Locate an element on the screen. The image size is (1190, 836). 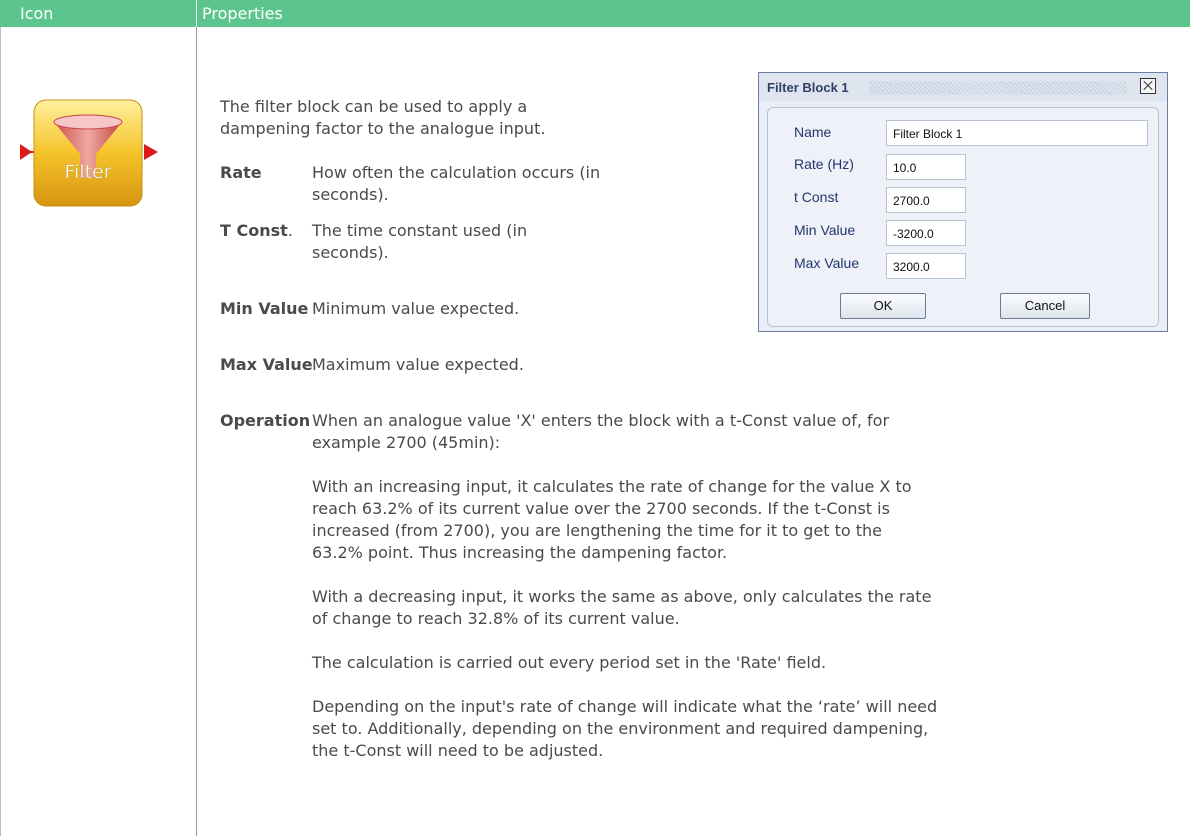
name-field-label: Name is located at coordinates (813, 132).